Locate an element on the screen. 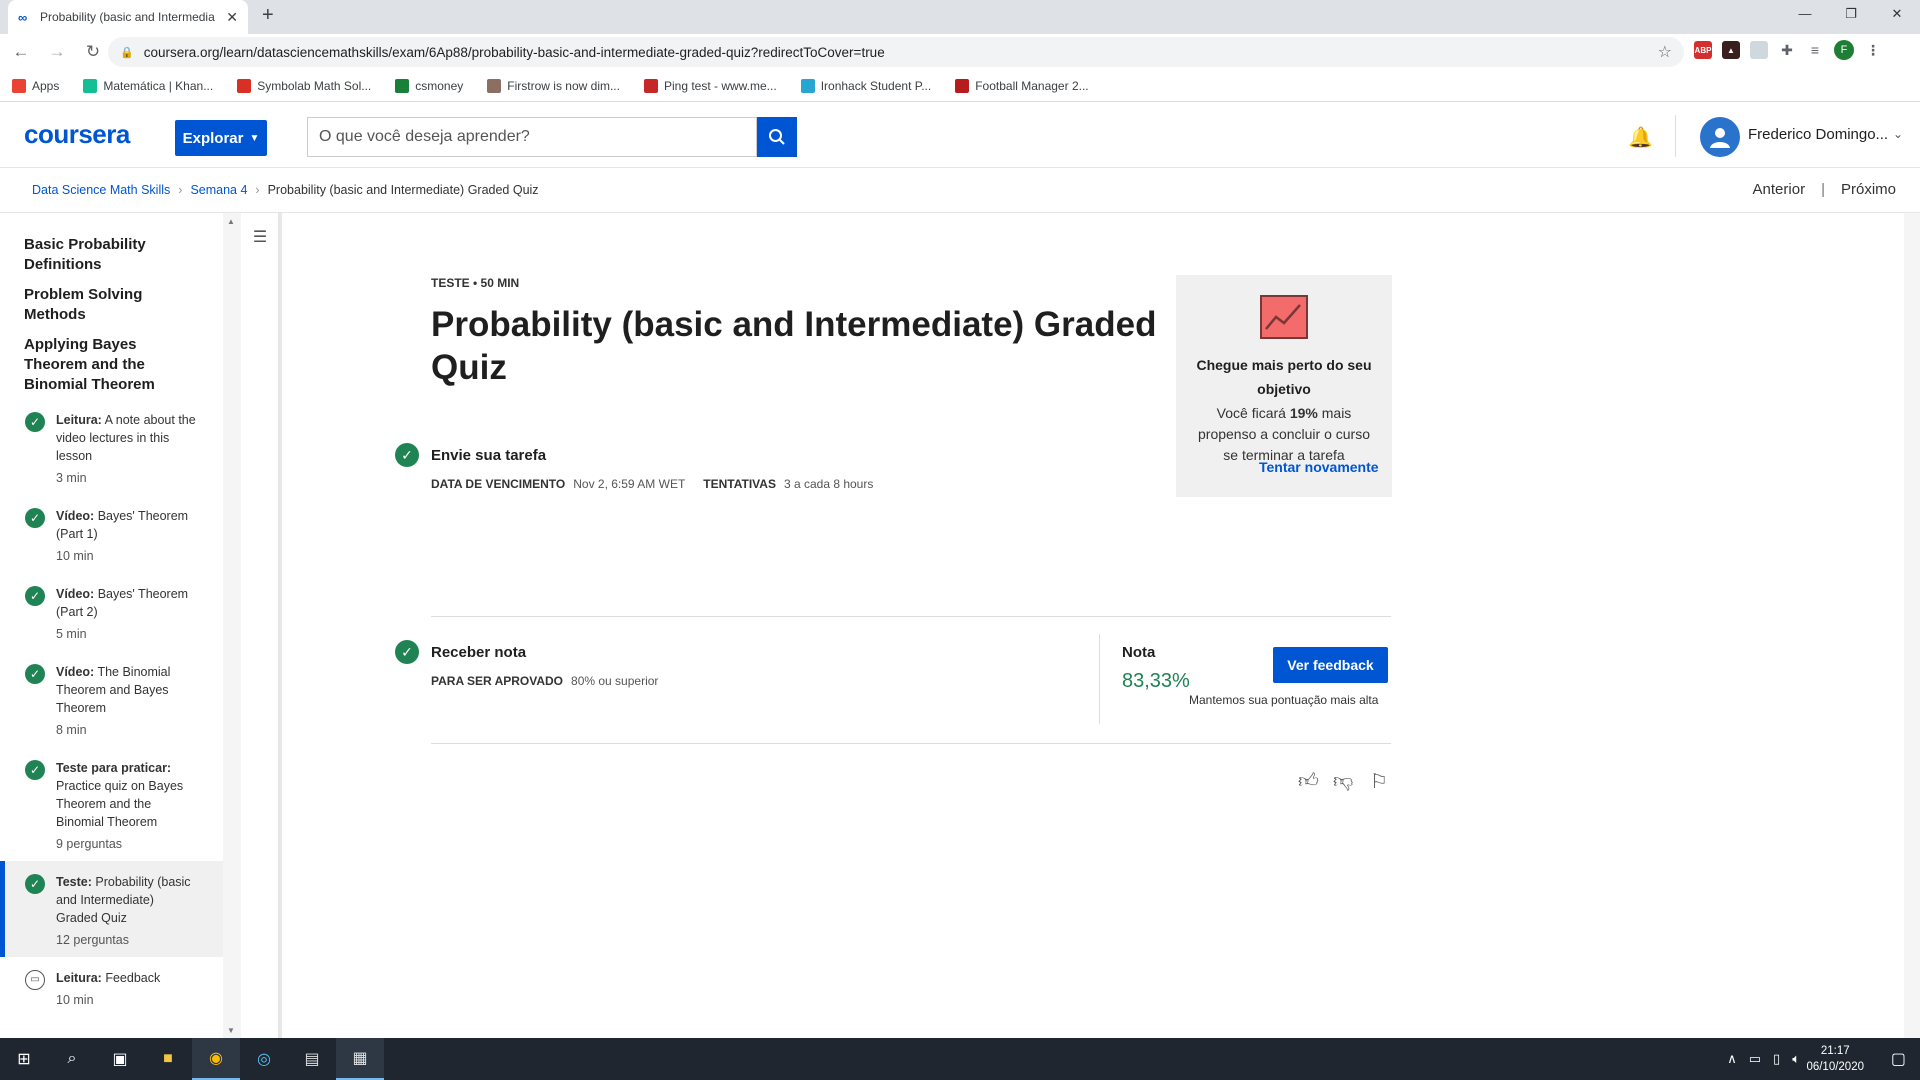  ping-test-icon is located at coordinates (650, 85).